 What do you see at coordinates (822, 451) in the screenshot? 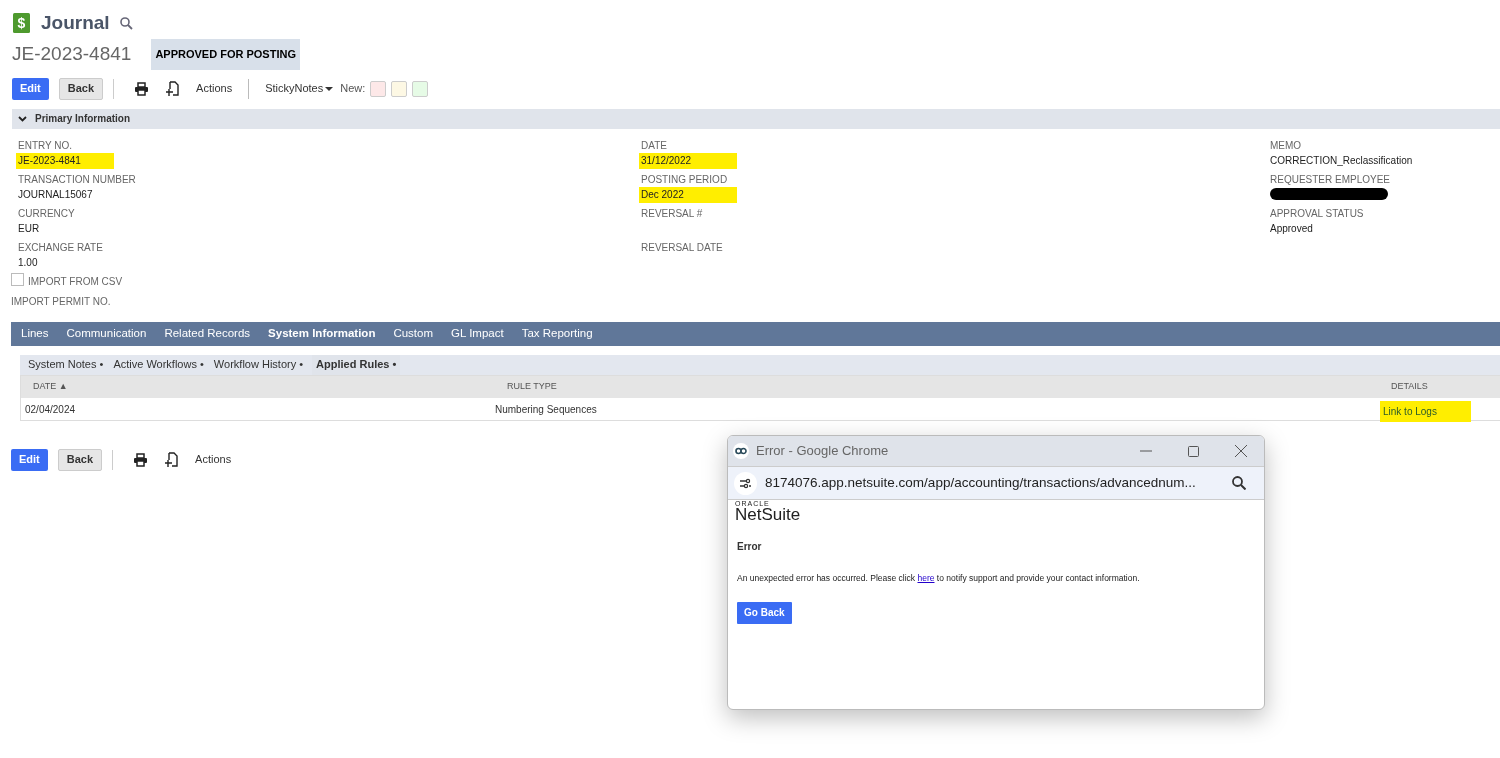
I see `window-title: Error - Google Chrome` at bounding box center [822, 451].